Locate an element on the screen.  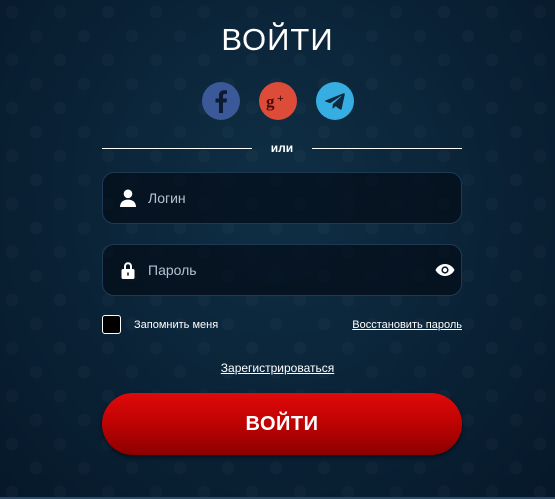
divider-line-right is located at coordinates (387, 148).